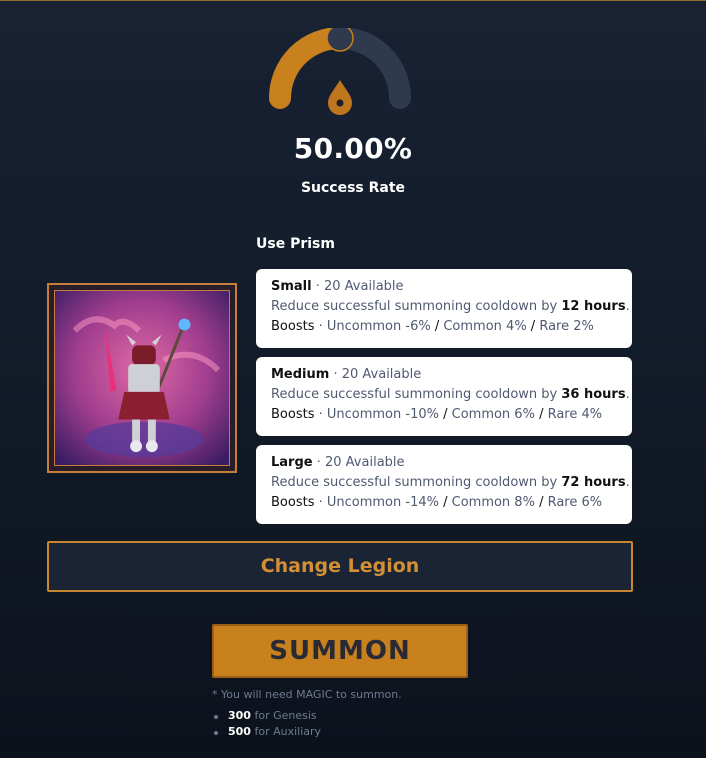 The height and width of the screenshot is (758, 706). I want to click on drop-icon, so click(340, 97).